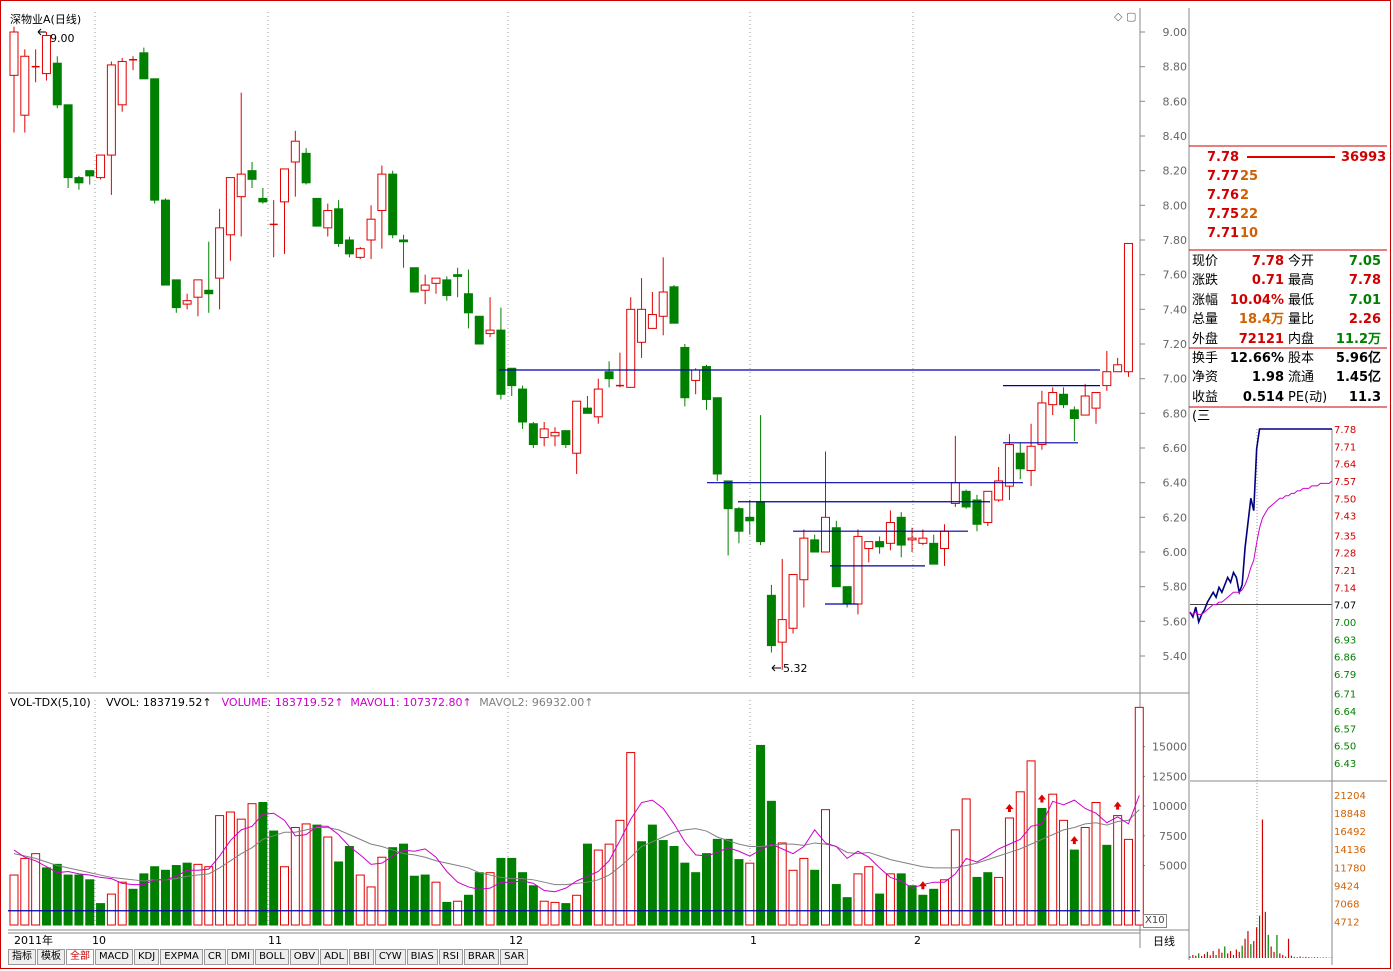 This screenshot has height=971, width=1393. What do you see at coordinates (1345, 712) in the screenshot?
I see `intraday-tick-label: 6.64` at bounding box center [1345, 712].